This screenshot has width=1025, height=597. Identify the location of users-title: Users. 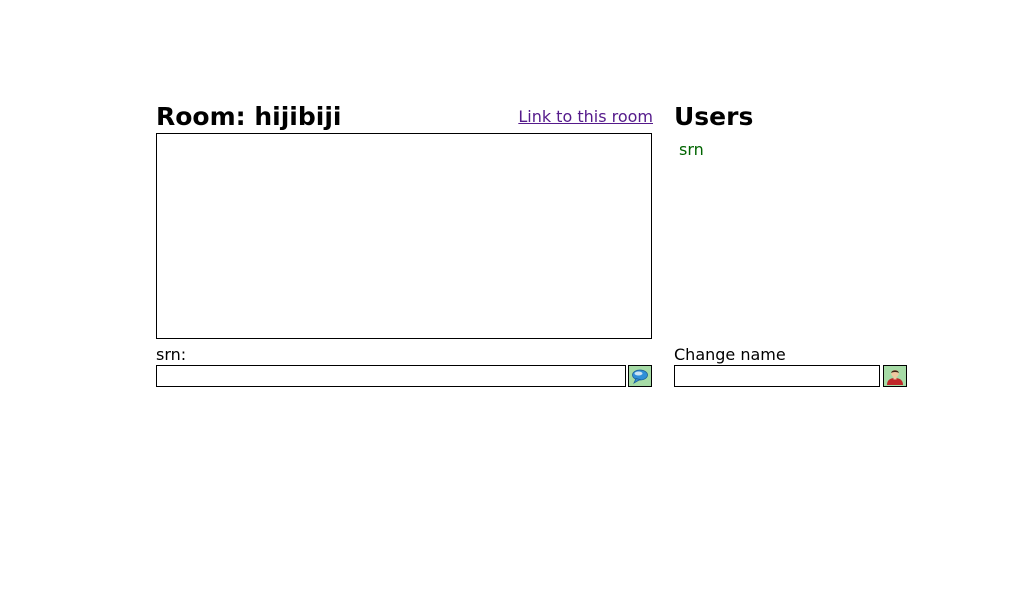
(714, 116).